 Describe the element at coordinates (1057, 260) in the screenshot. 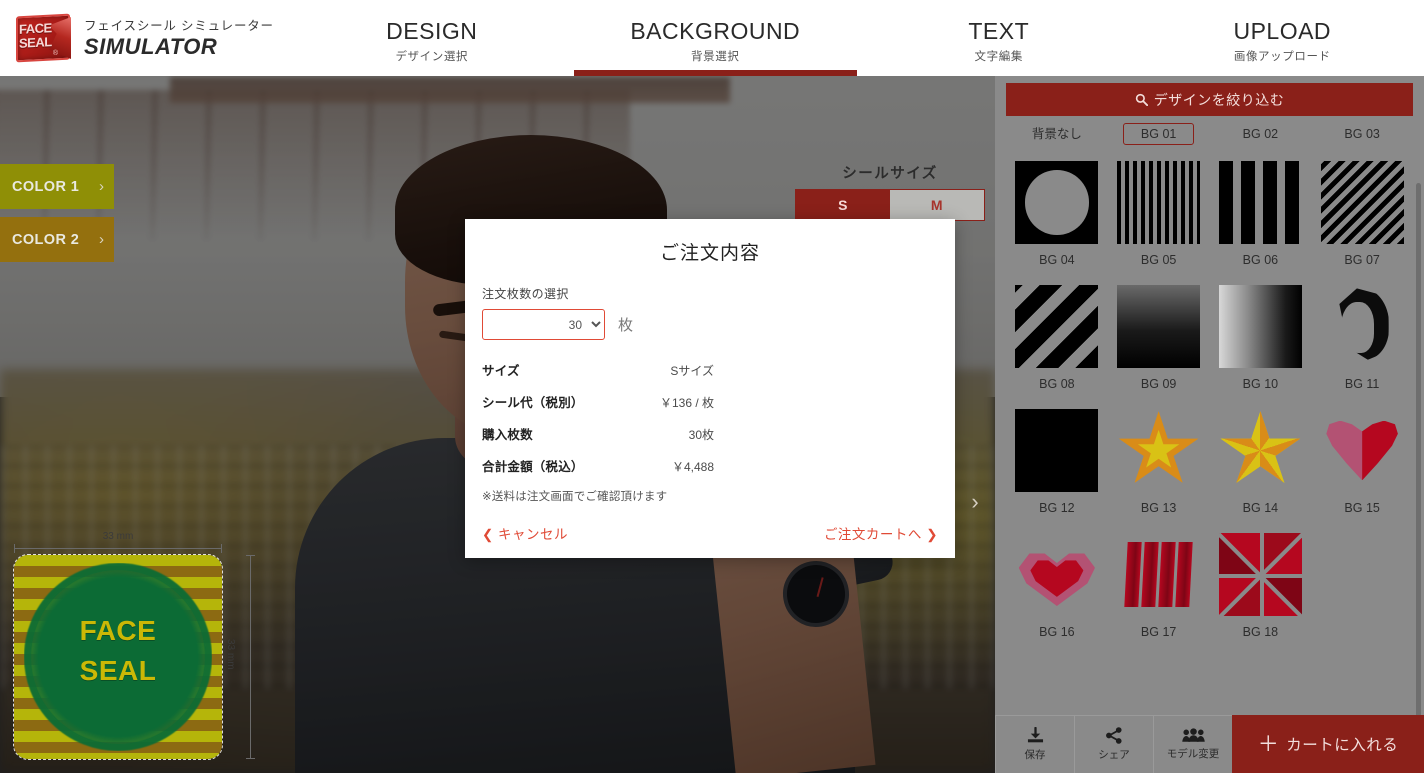

I see `bg-item-label: BG 04` at that location.